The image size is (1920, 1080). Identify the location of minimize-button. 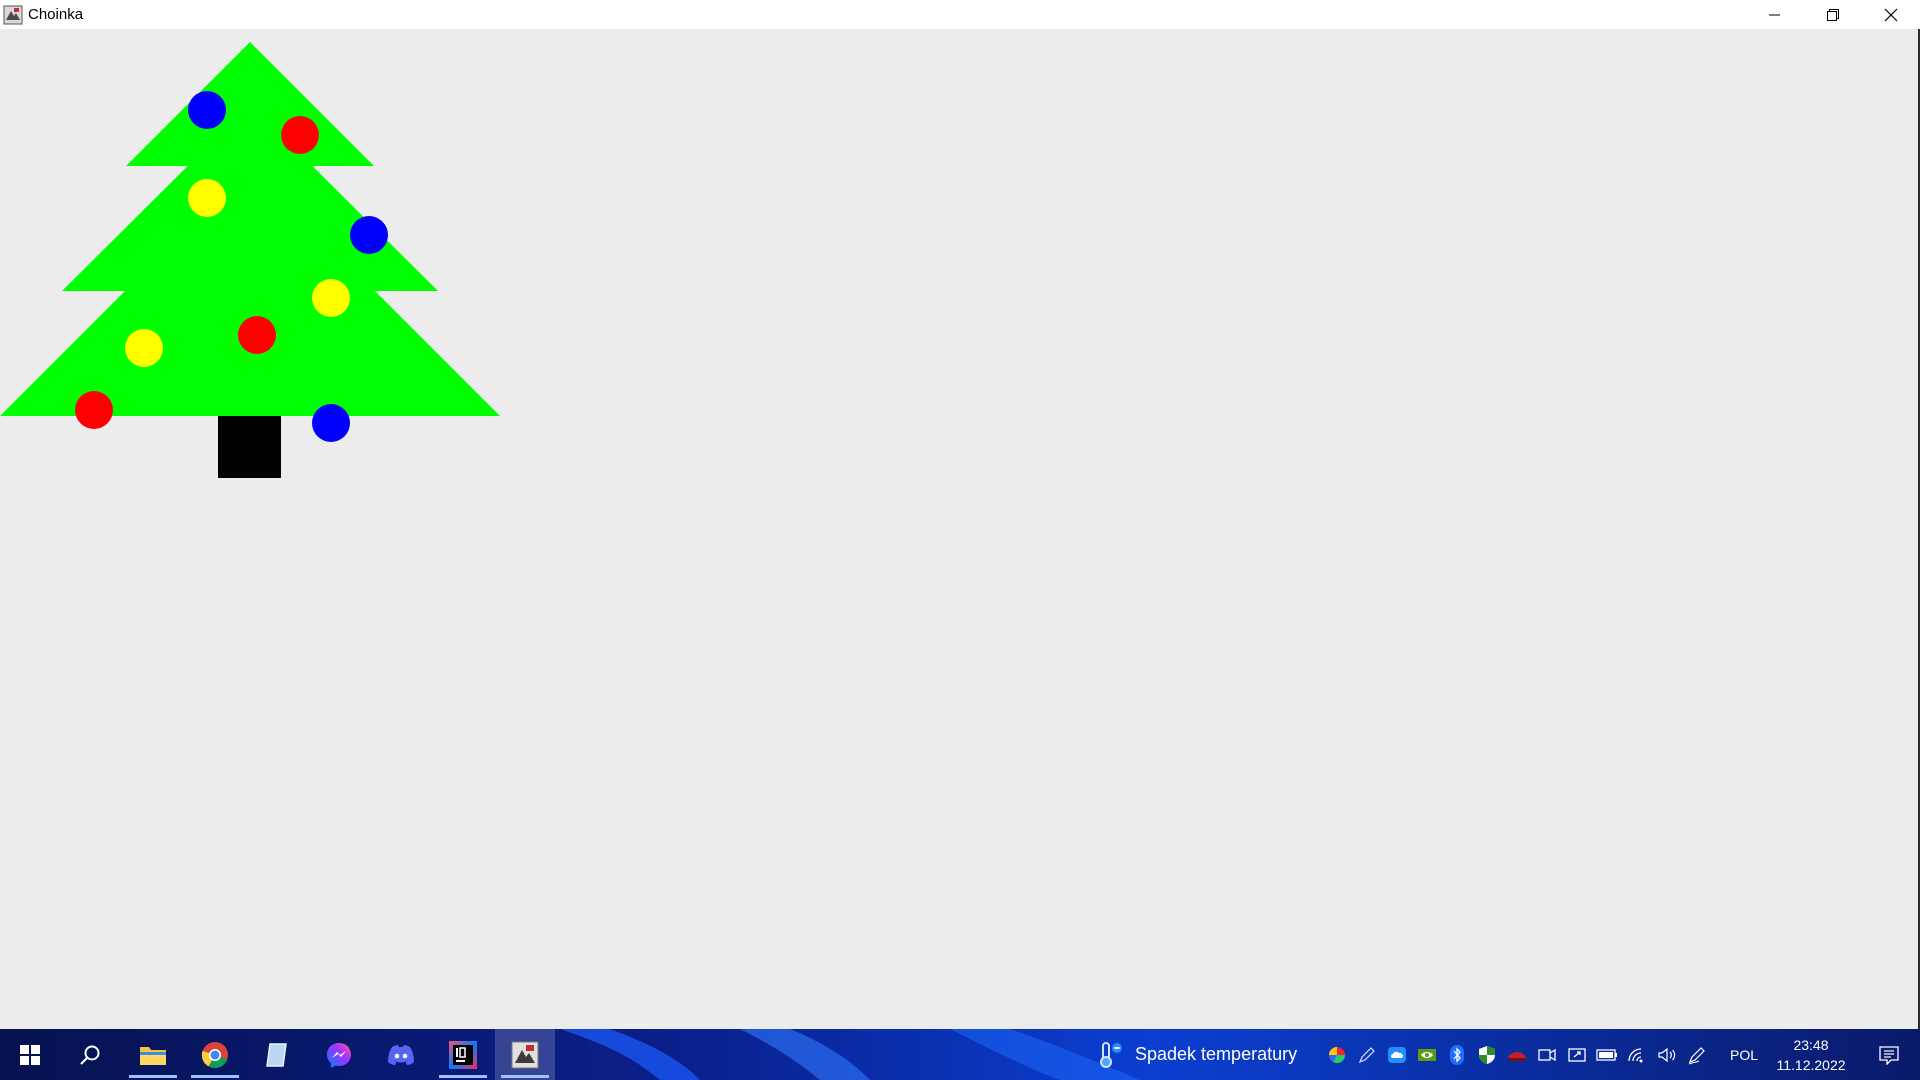
(1775, 14).